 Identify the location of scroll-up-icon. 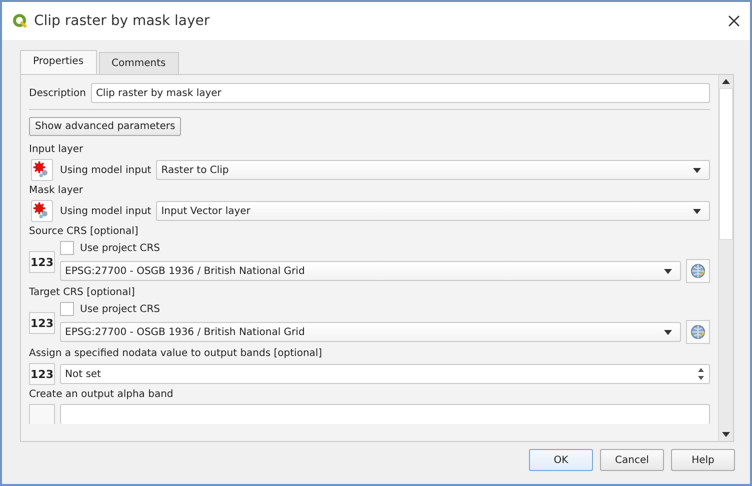
(726, 81).